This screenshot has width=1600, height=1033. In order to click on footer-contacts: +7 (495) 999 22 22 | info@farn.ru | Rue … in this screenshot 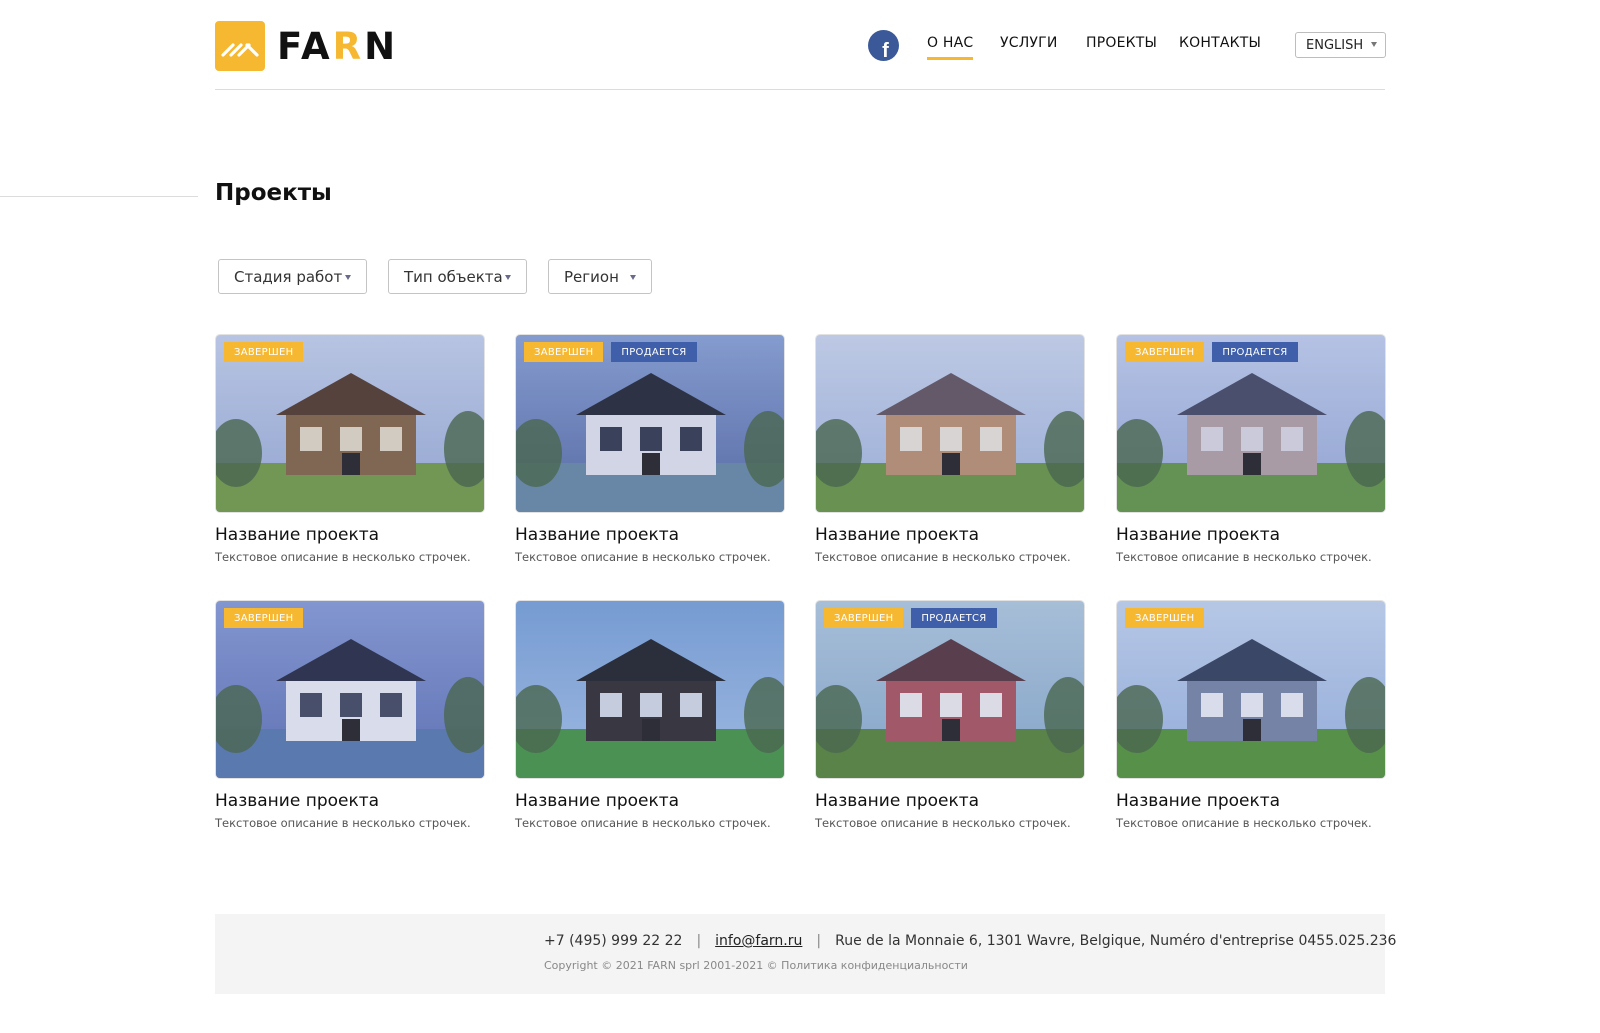, I will do `click(970, 941)`.